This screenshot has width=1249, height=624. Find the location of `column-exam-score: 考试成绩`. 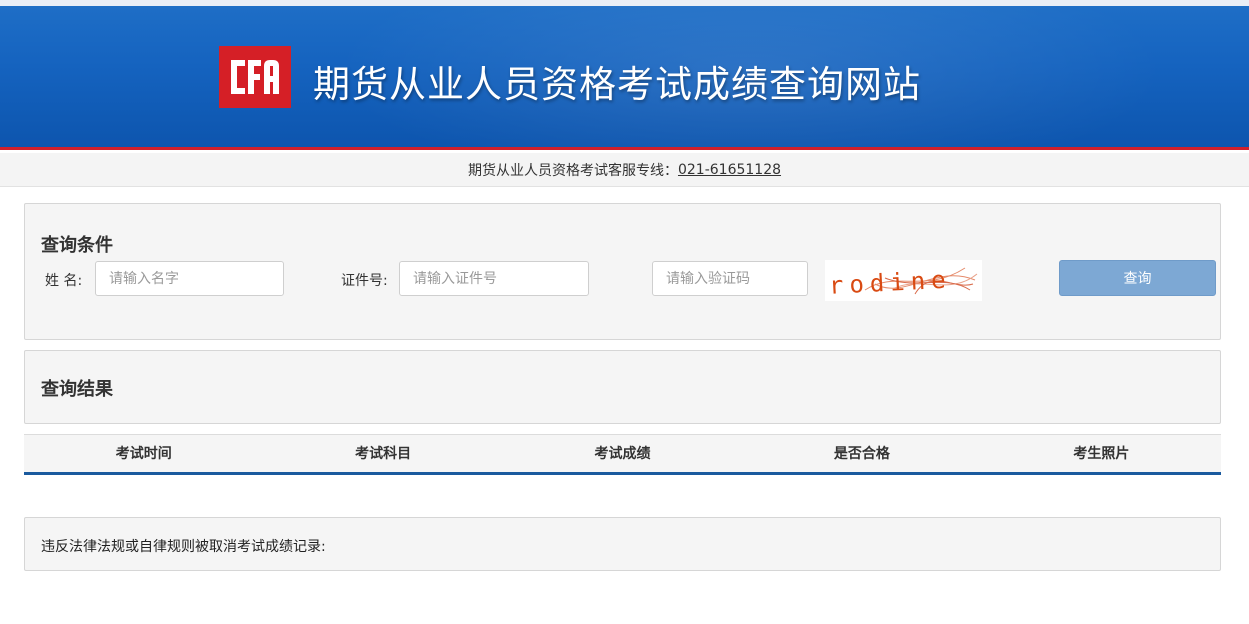

column-exam-score: 考试成绩 is located at coordinates (622, 454).